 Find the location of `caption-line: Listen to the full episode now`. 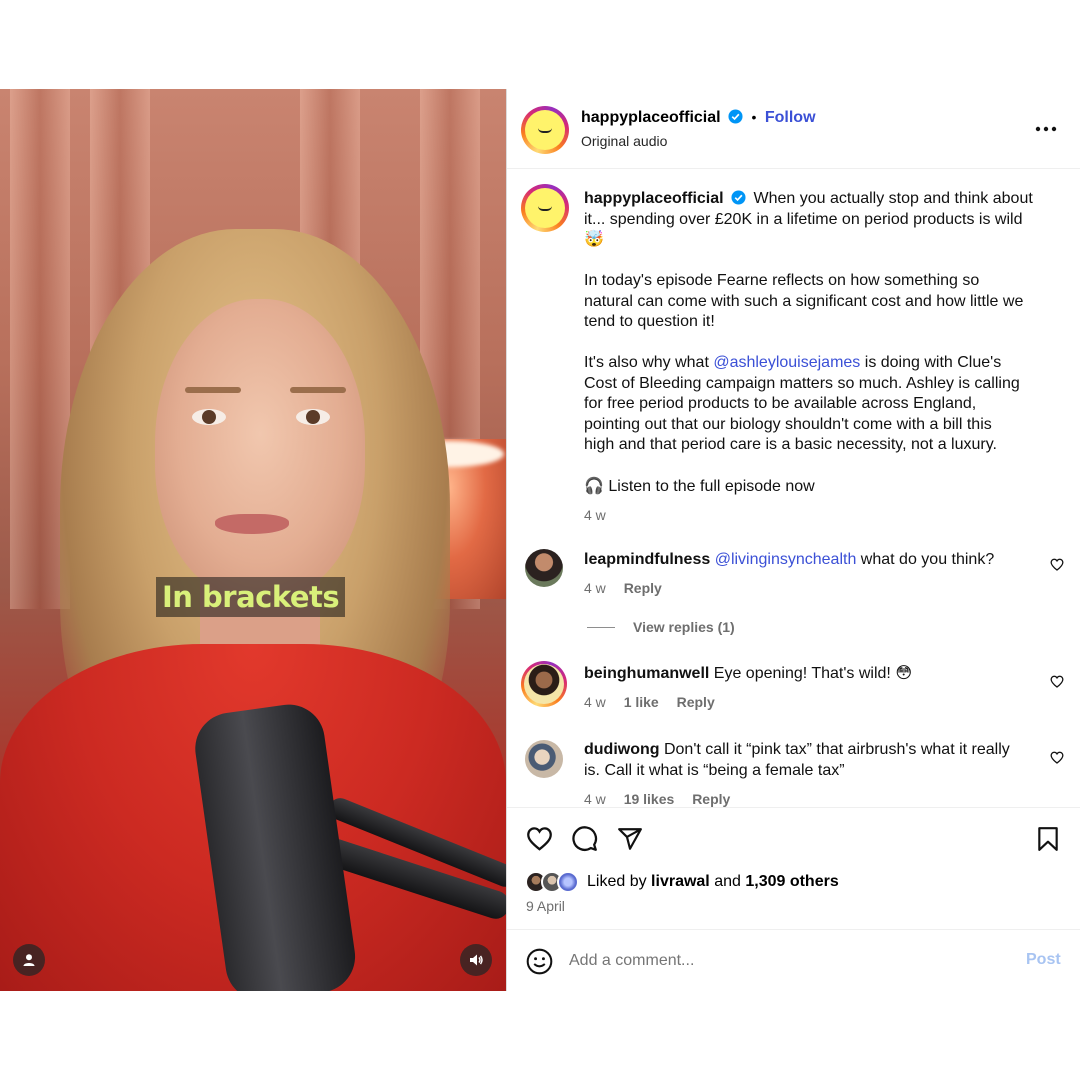

caption-line: Listen to the full episode now is located at coordinates (711, 486).